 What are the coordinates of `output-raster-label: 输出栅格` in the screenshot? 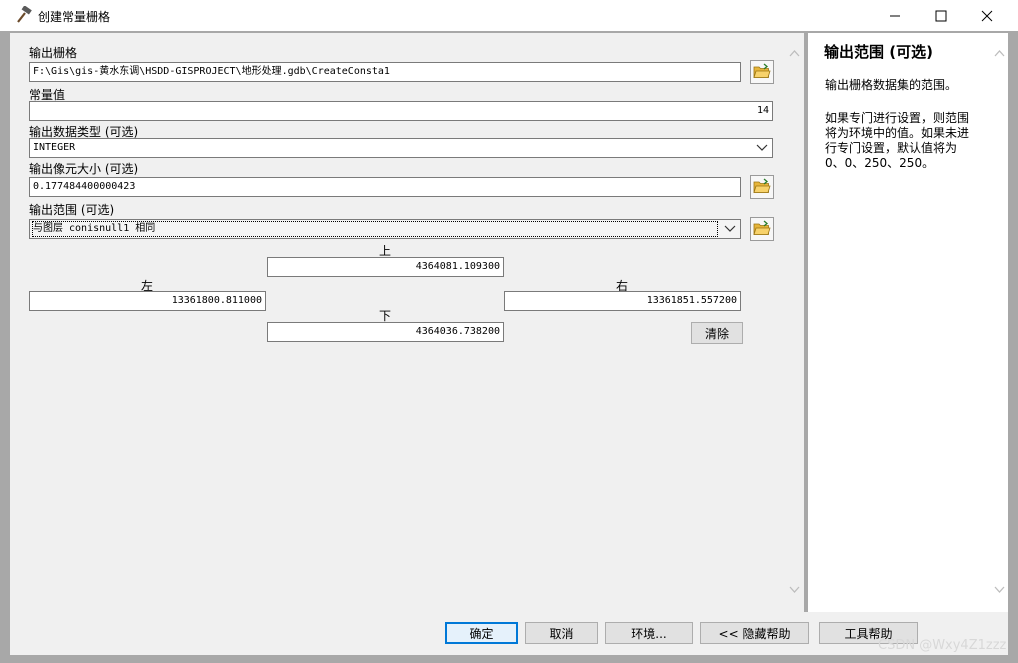 It's located at (53, 53).